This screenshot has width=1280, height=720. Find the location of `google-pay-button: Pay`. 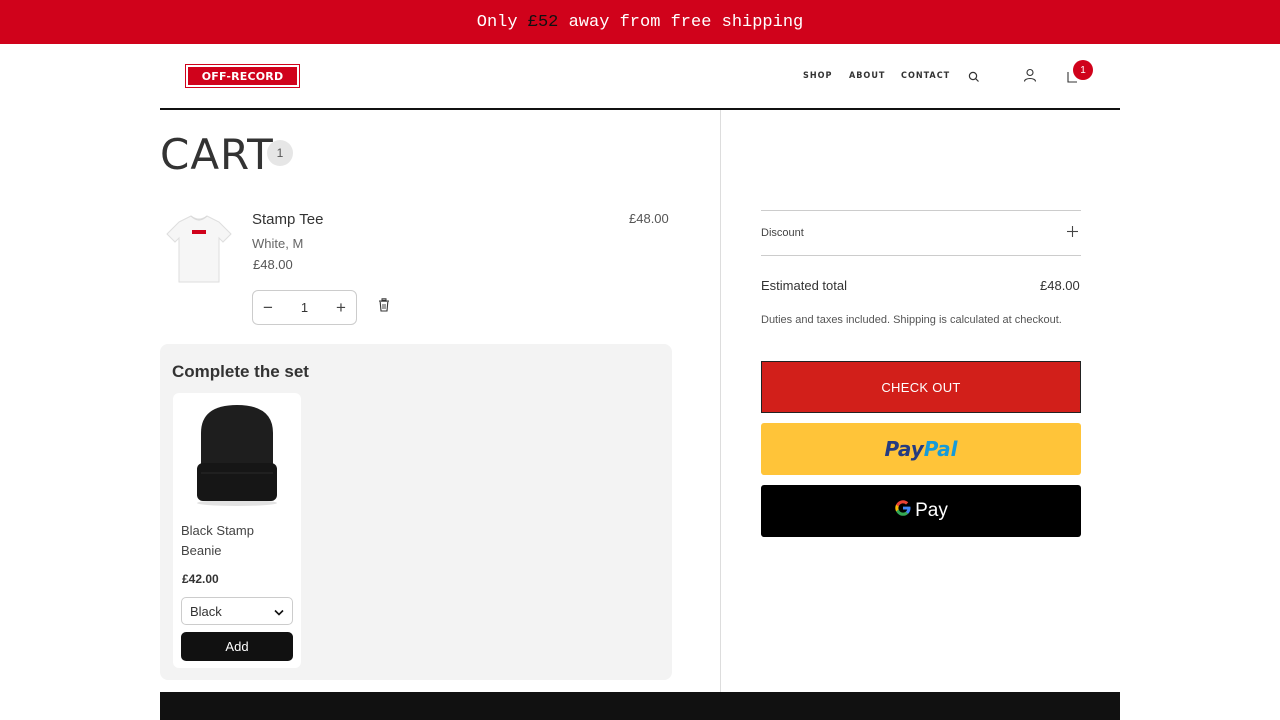

google-pay-button: Pay is located at coordinates (921, 511).